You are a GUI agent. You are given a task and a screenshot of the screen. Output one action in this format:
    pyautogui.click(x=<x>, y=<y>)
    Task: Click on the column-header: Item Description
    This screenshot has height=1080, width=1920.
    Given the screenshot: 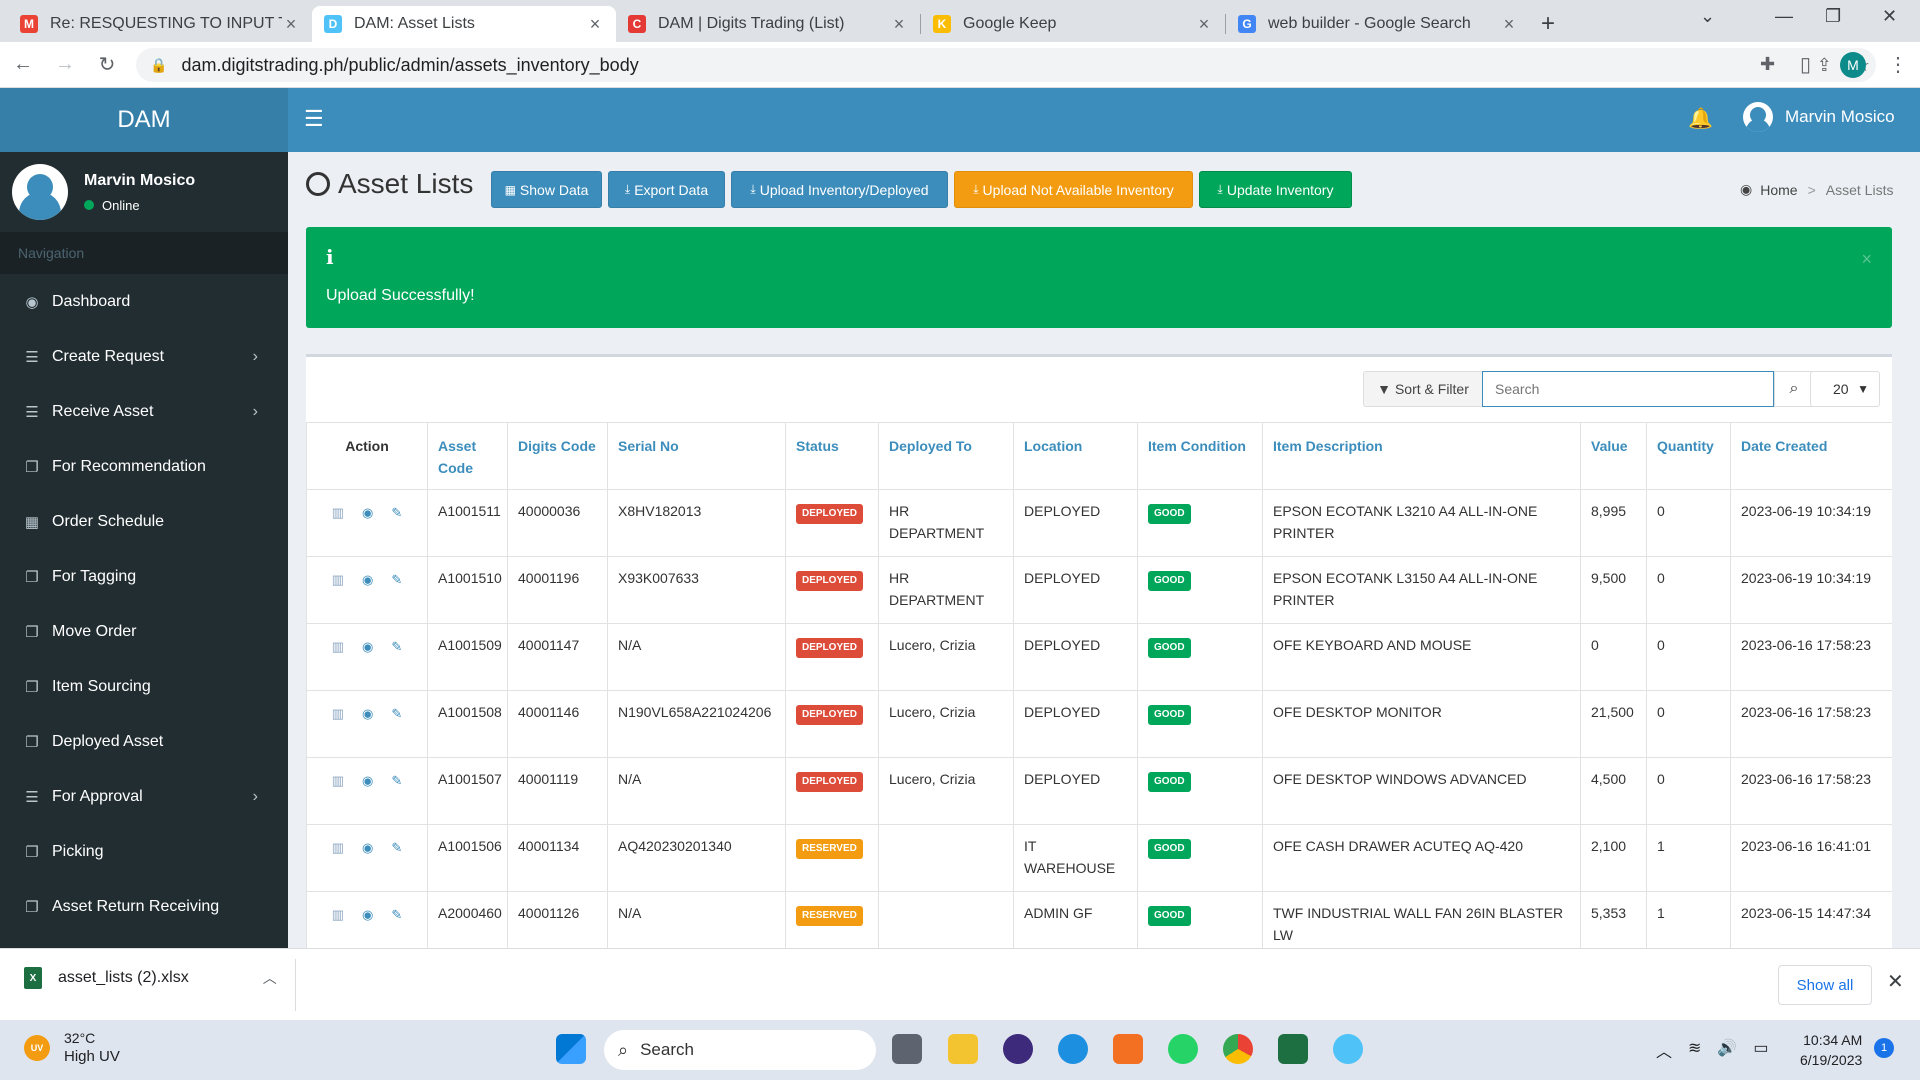 What is the action you would take?
    pyautogui.click(x=1421, y=456)
    